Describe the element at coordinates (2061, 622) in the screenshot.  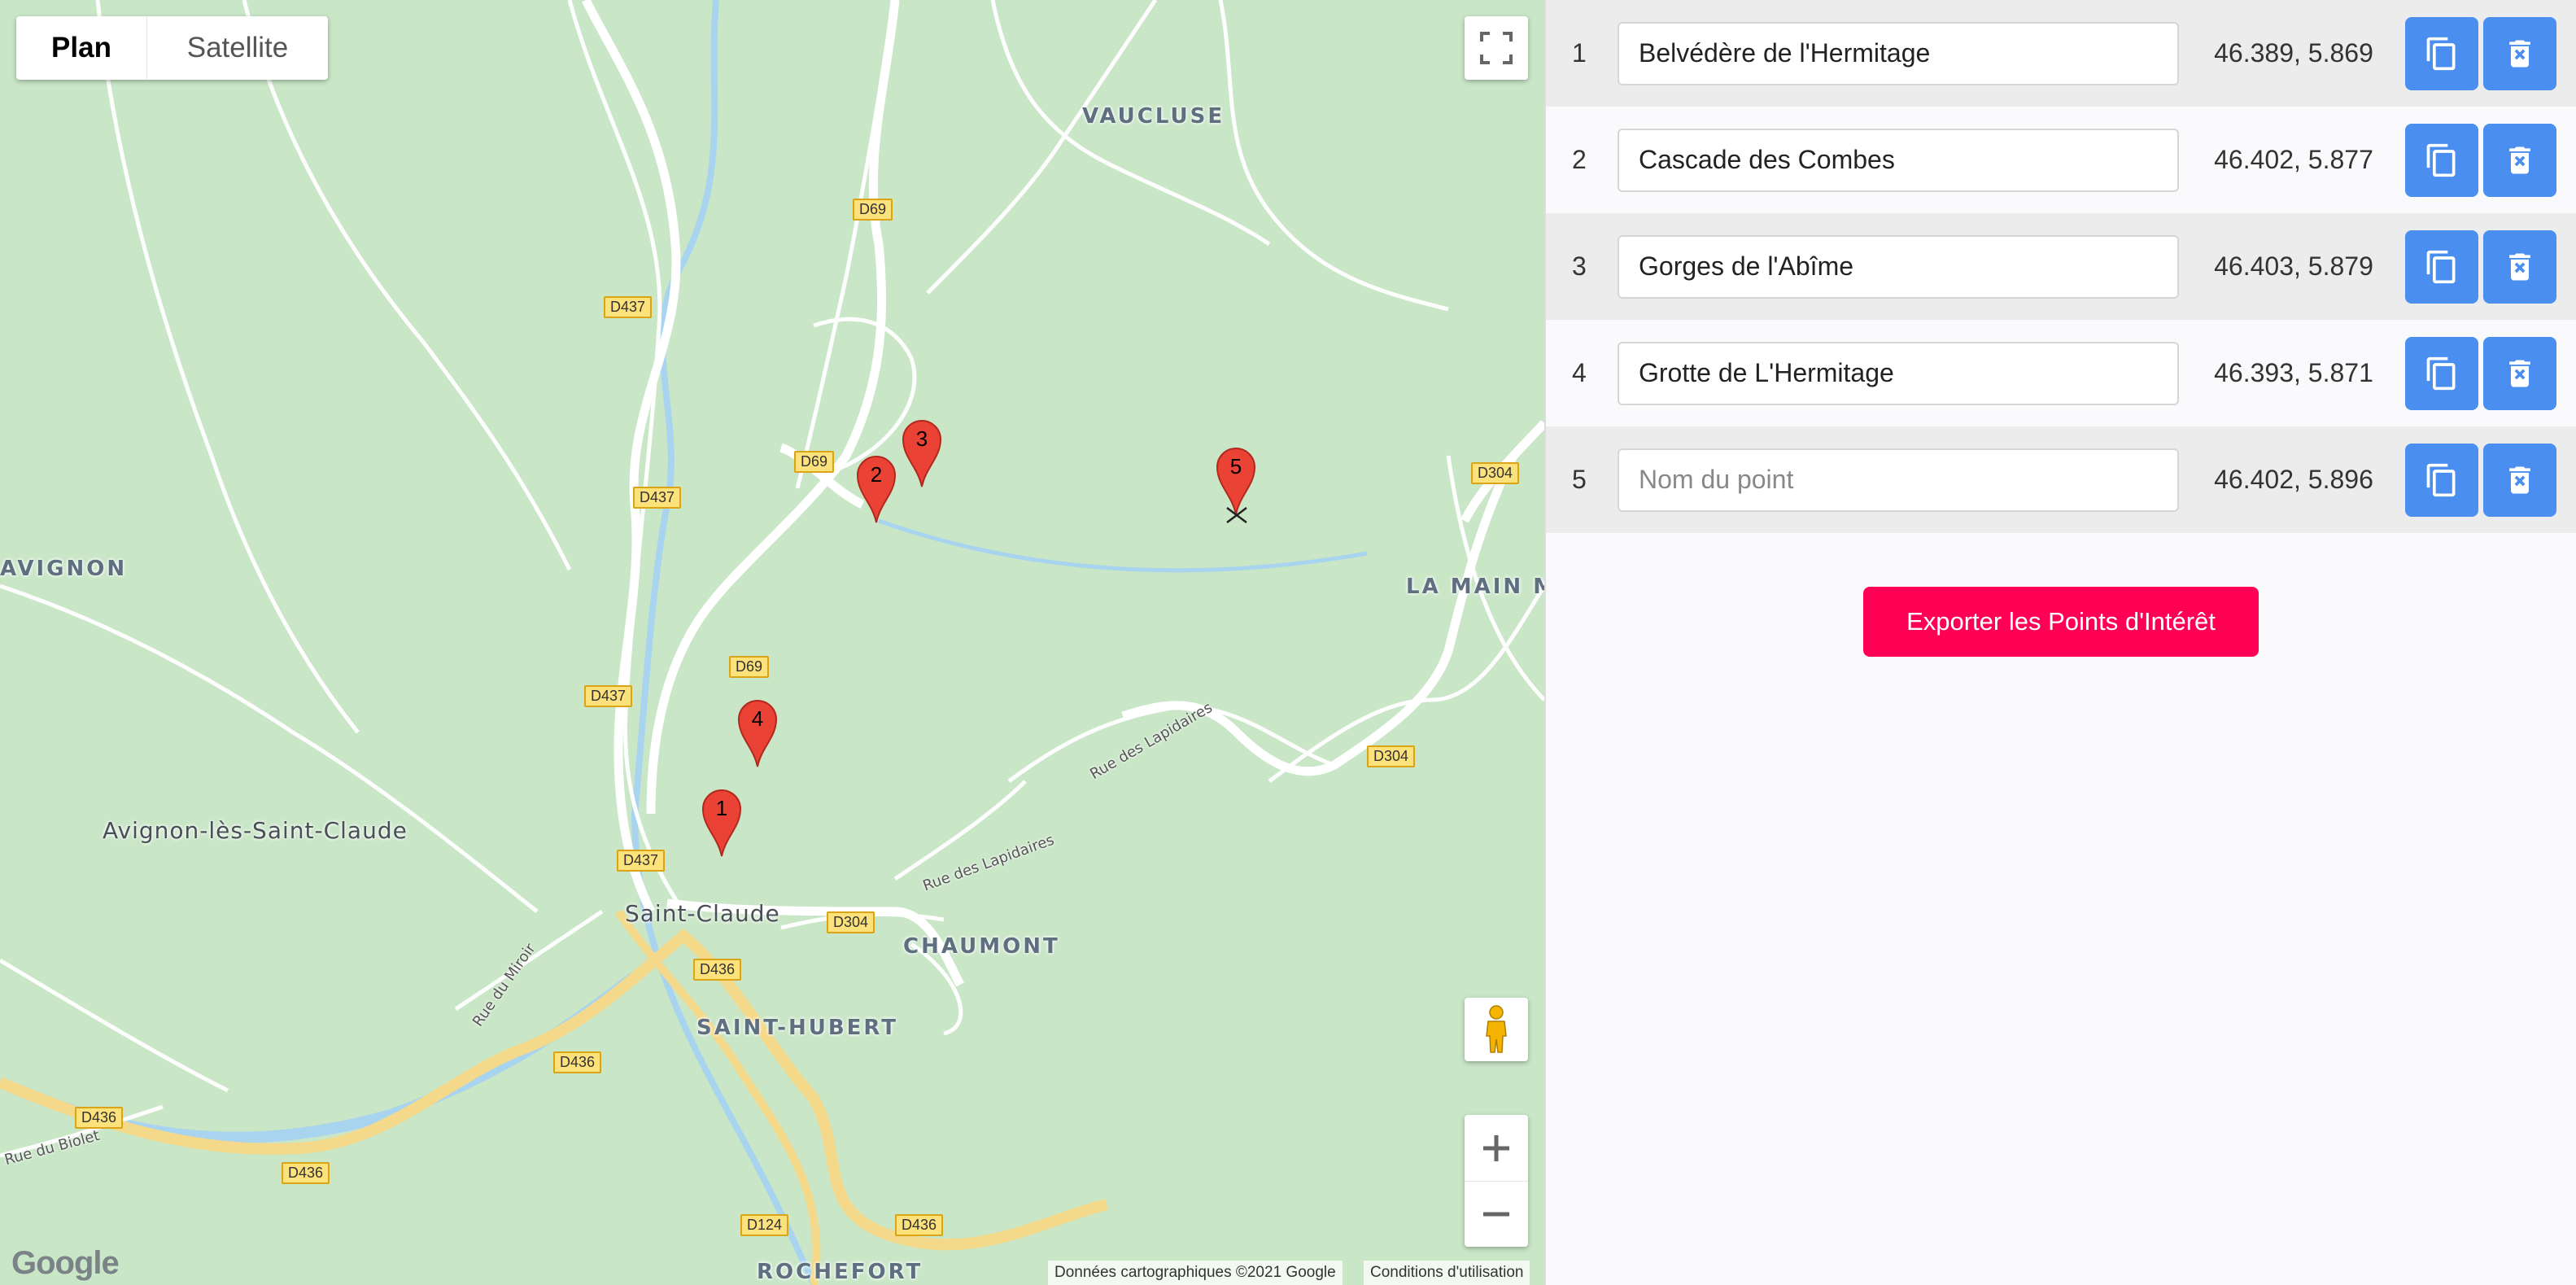
I see `export-button: Exporter les Points d'Intérêt` at that location.